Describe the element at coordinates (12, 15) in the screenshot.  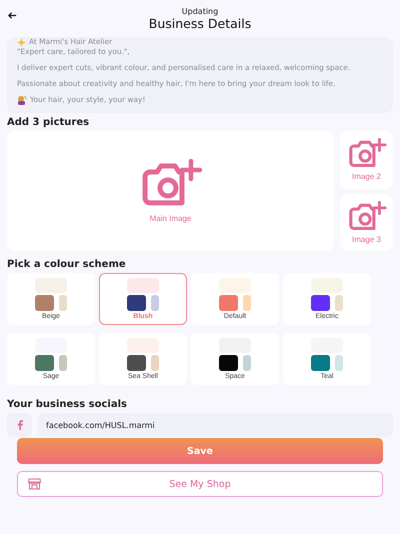
I see `back-arrow-icon` at that location.